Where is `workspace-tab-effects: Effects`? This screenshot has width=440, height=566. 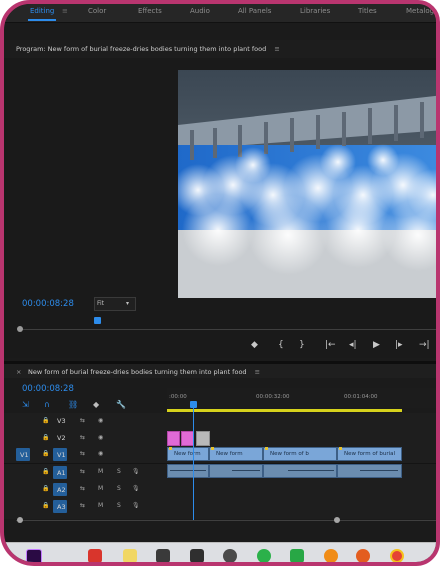 workspace-tab-effects: Effects is located at coordinates (150, 11).